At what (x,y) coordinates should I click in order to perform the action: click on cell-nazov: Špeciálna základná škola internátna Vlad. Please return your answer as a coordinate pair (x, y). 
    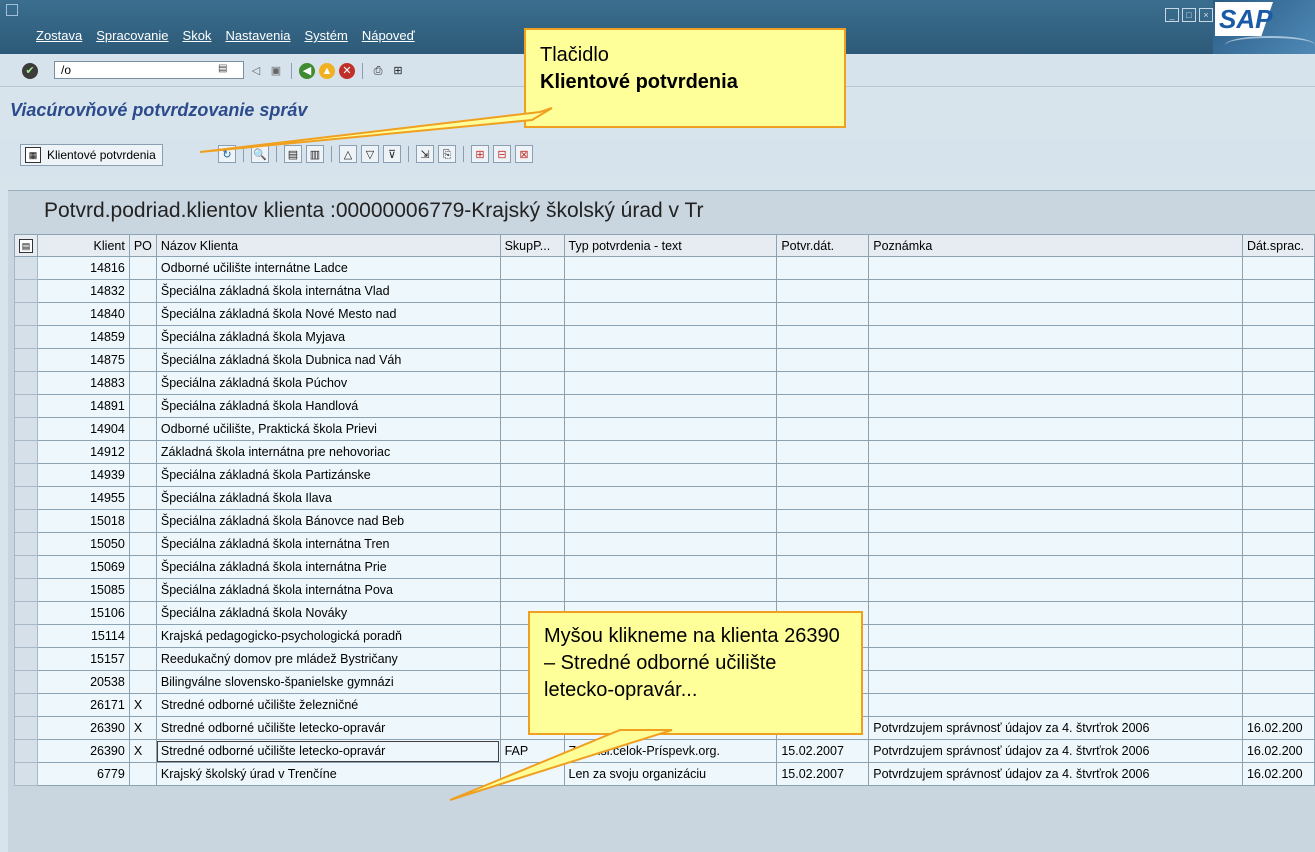
    Looking at the image, I should click on (328, 291).